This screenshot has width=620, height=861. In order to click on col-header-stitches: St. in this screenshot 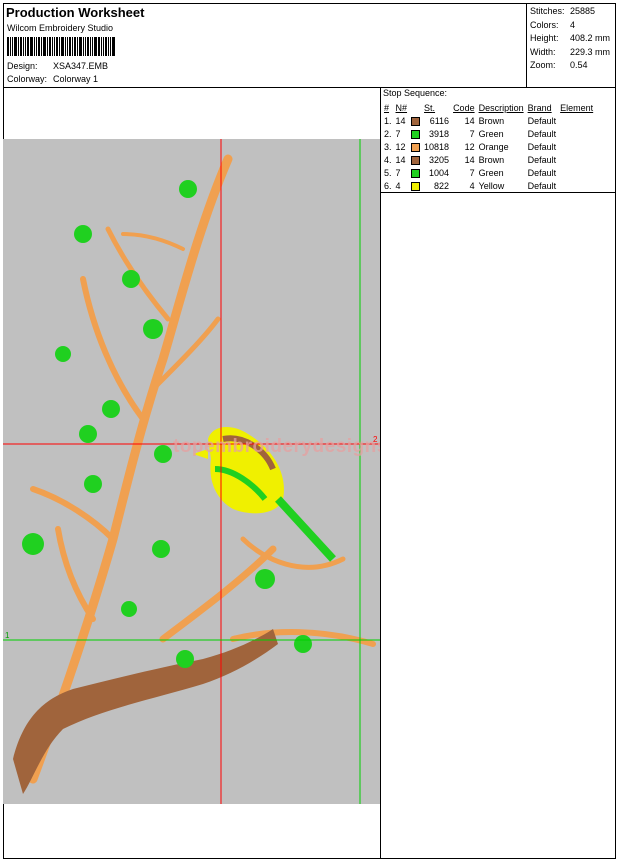, I will do `click(430, 107)`.